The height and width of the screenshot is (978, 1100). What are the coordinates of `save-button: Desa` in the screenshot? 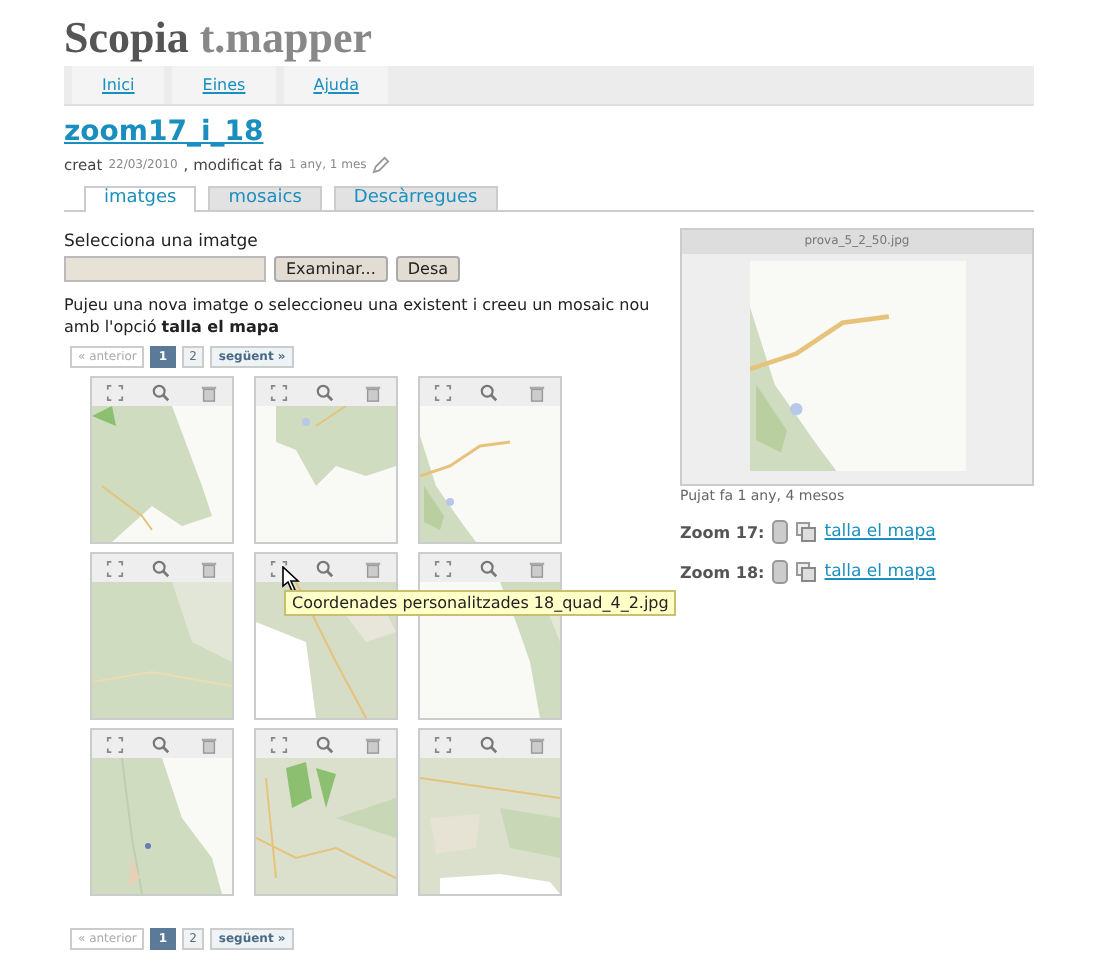 It's located at (428, 269).